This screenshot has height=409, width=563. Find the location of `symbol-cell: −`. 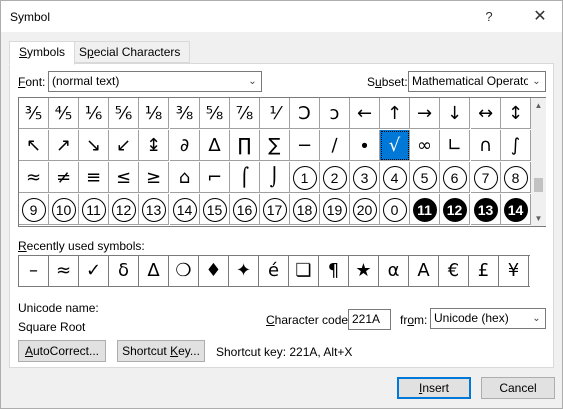

symbol-cell: − is located at coordinates (305, 145).